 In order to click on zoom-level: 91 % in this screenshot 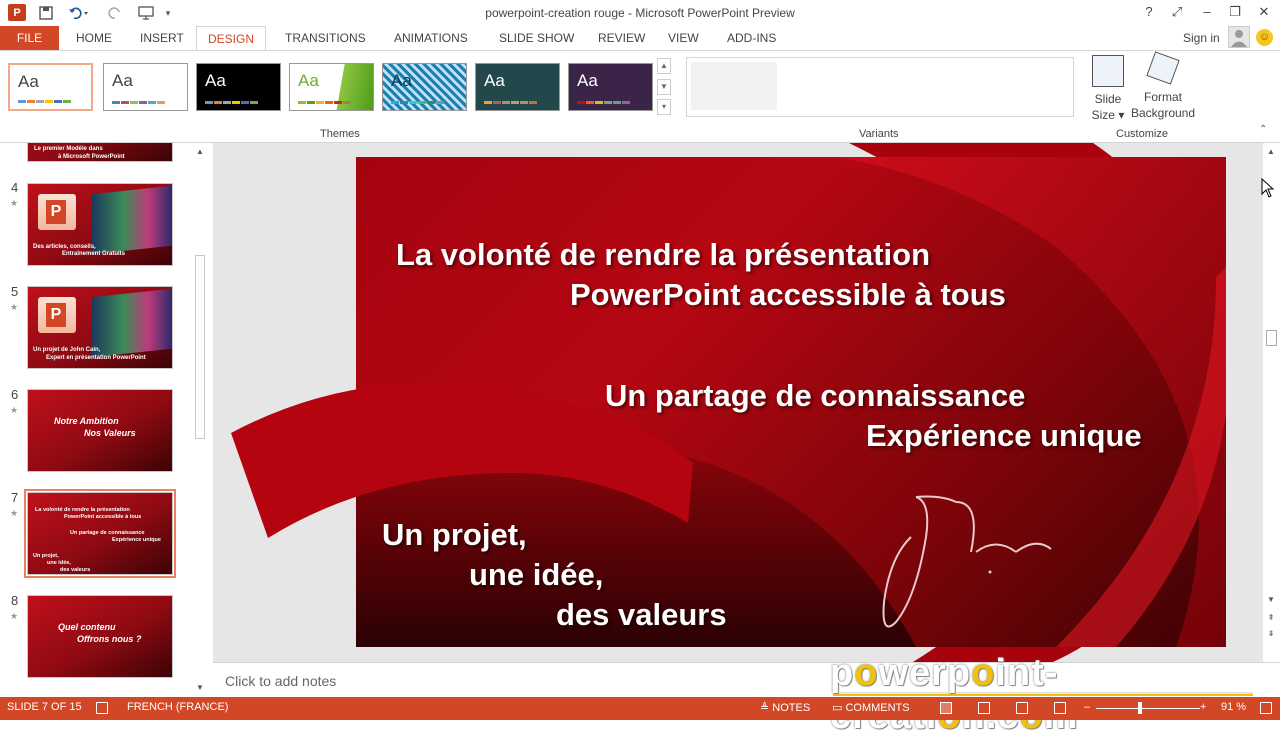, I will do `click(1233, 707)`.